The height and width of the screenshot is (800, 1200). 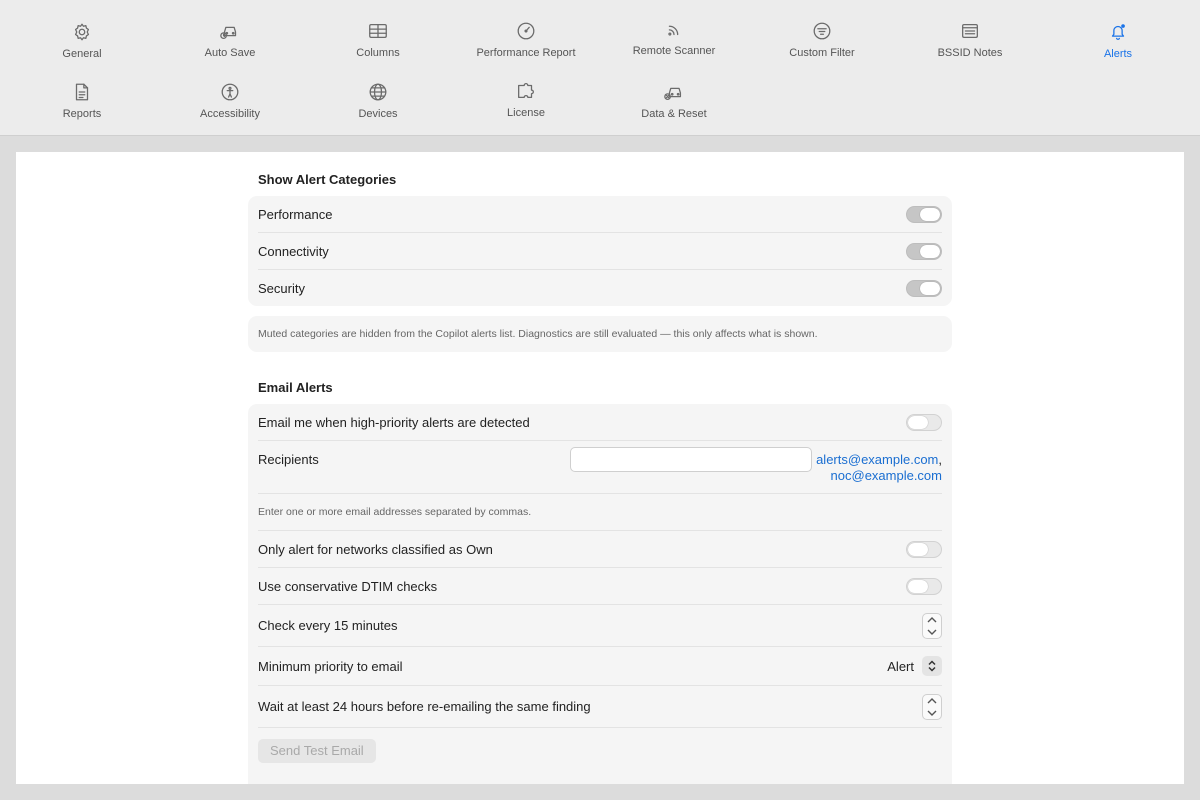 What do you see at coordinates (600, 751) in the screenshot?
I see `send-test-row: Send Test Email` at bounding box center [600, 751].